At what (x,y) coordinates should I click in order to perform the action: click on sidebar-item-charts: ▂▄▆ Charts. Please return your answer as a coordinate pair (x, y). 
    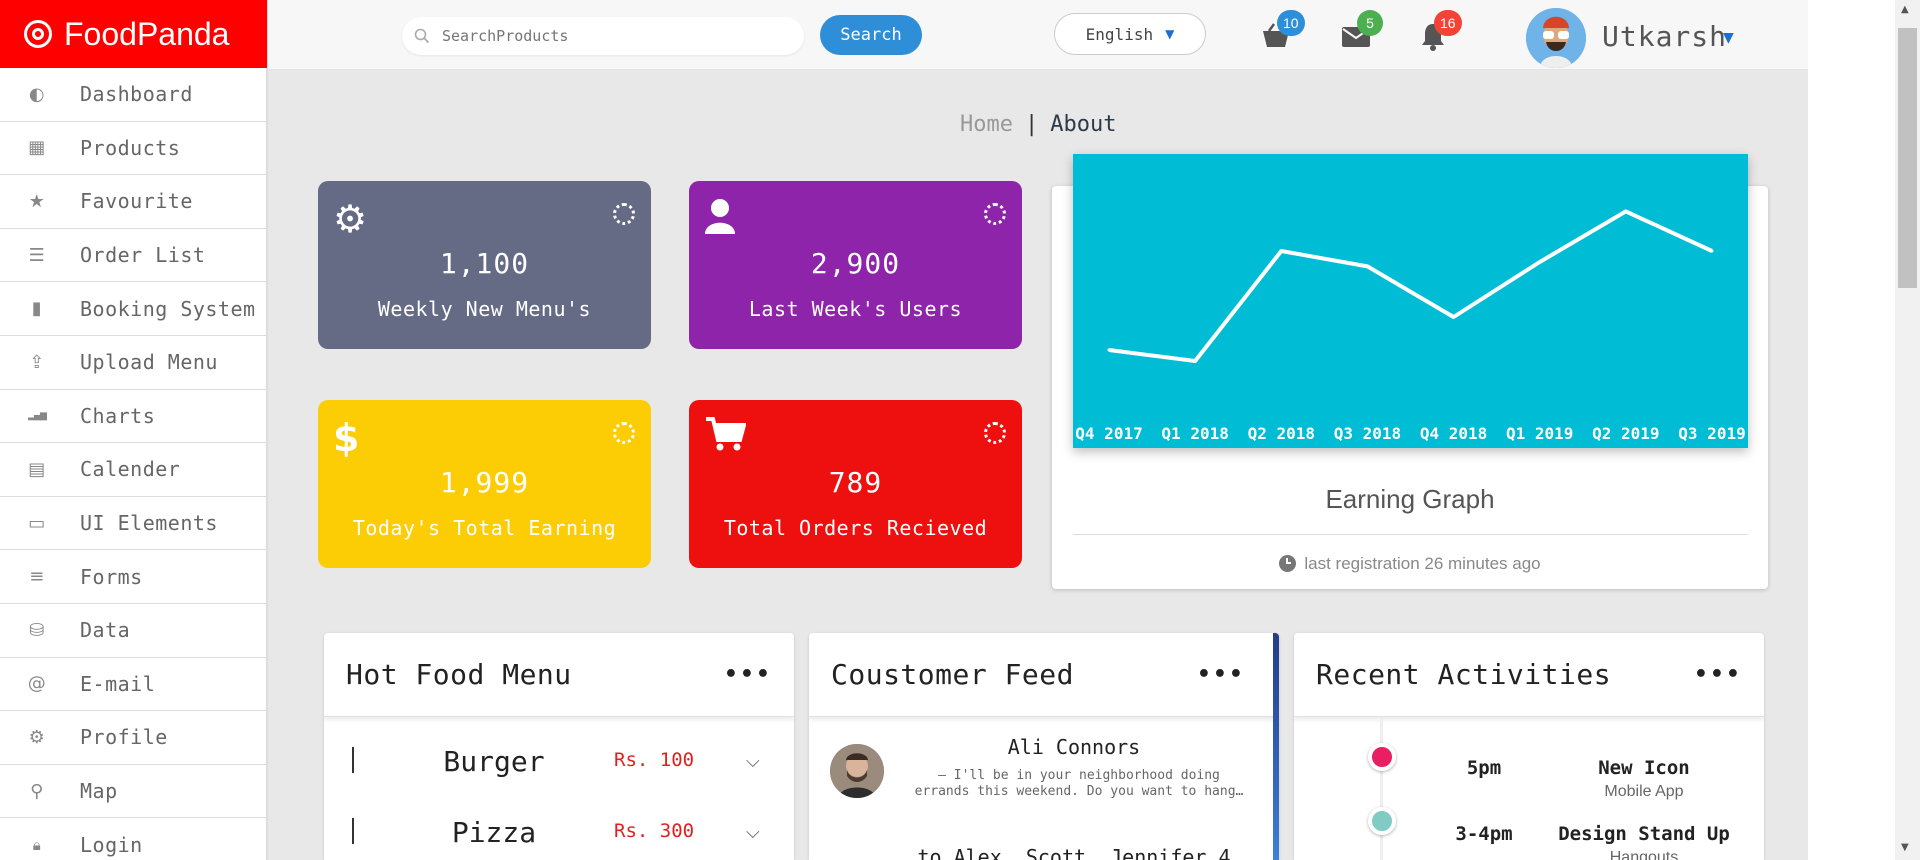
    Looking at the image, I should click on (133, 416).